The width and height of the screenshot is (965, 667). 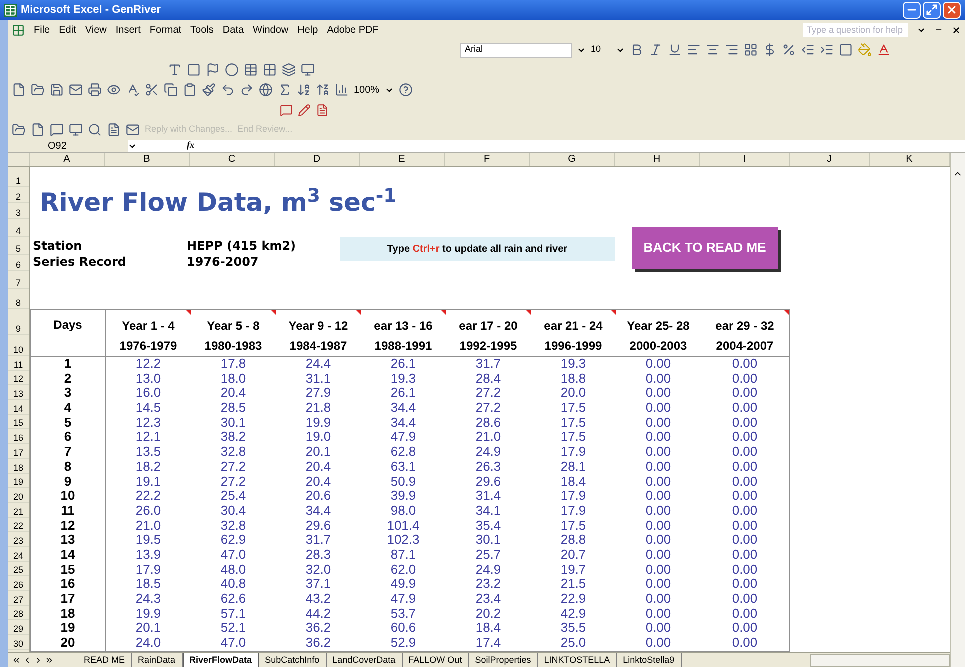 I want to click on menu-item: Help, so click(x=308, y=30).